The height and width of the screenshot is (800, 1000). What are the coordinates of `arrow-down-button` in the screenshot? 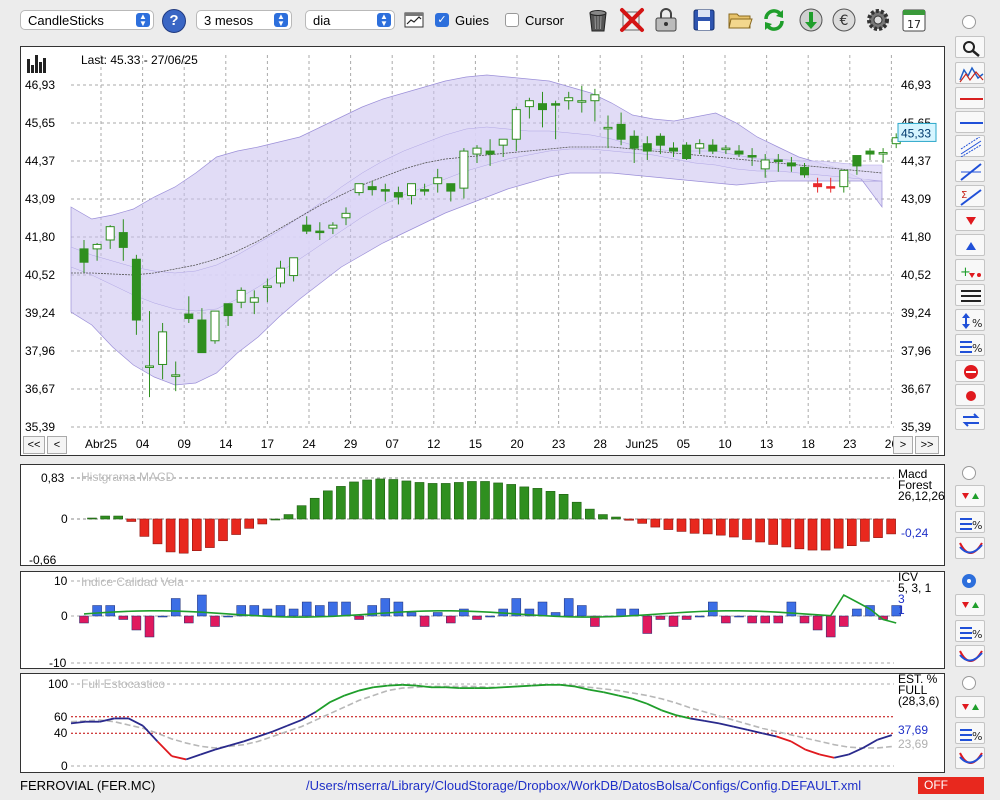 It's located at (970, 220).